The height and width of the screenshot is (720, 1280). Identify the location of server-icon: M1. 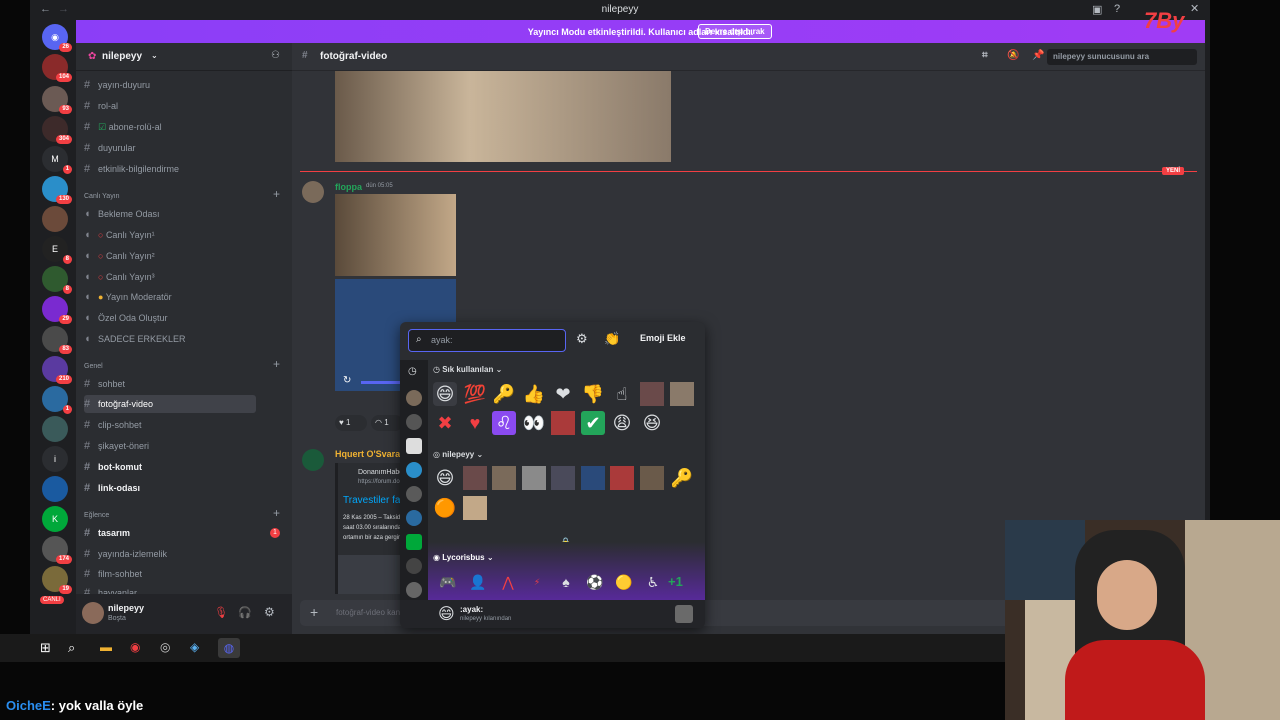
(57, 160).